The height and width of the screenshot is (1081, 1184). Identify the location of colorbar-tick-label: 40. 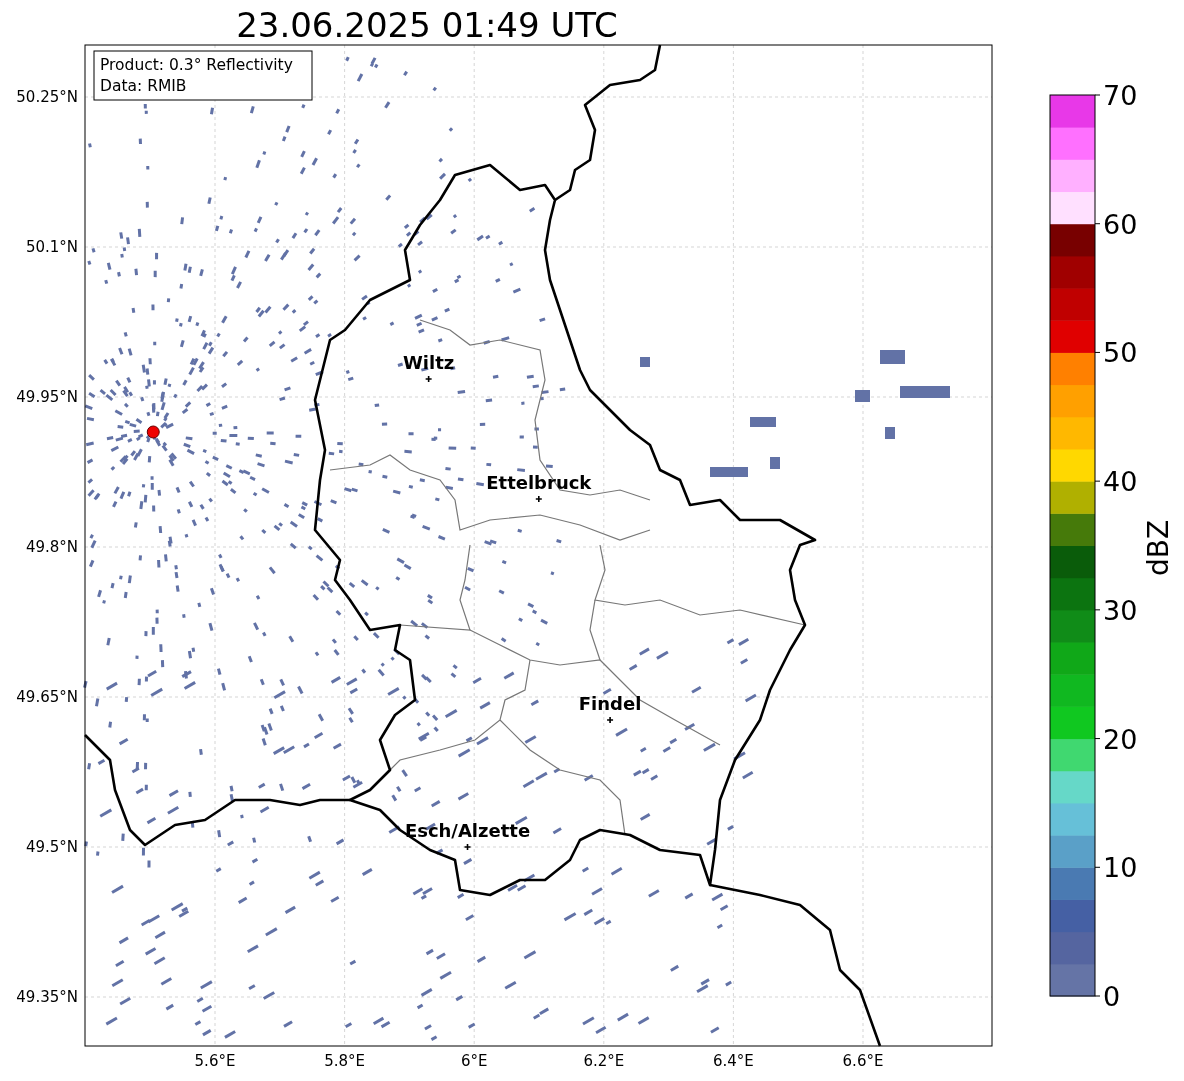
(1120, 482).